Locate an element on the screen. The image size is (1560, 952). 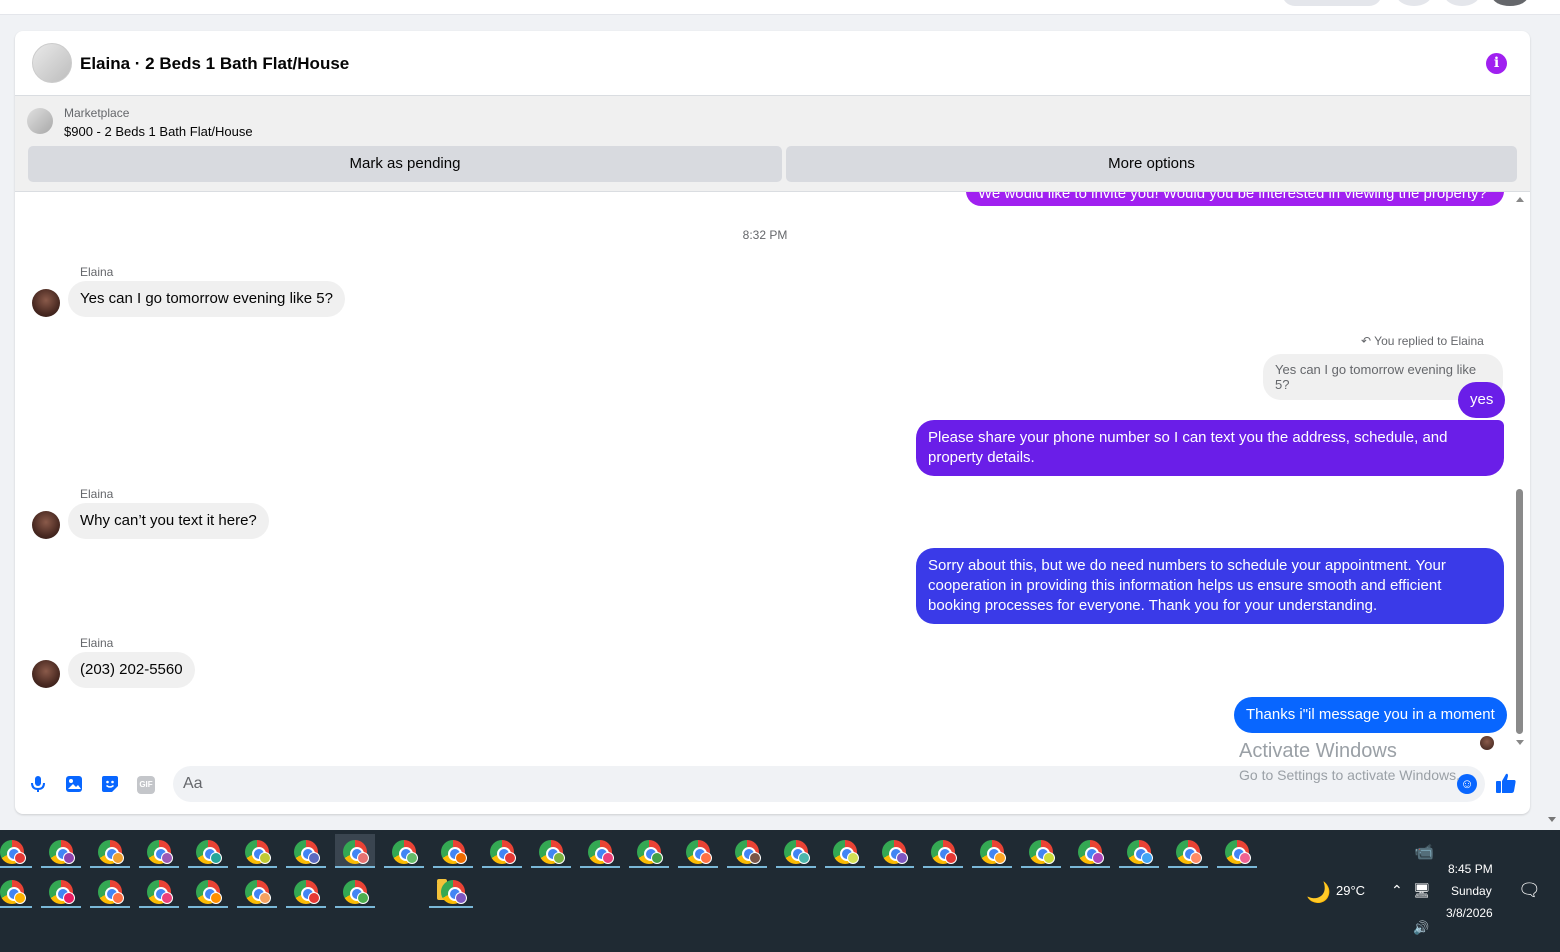
seen-avatar is located at coordinates (1487, 743).